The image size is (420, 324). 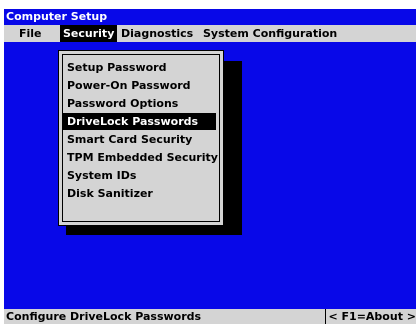 What do you see at coordinates (270, 33) in the screenshot?
I see `menu-system-configuration: System Configuration` at bounding box center [270, 33].